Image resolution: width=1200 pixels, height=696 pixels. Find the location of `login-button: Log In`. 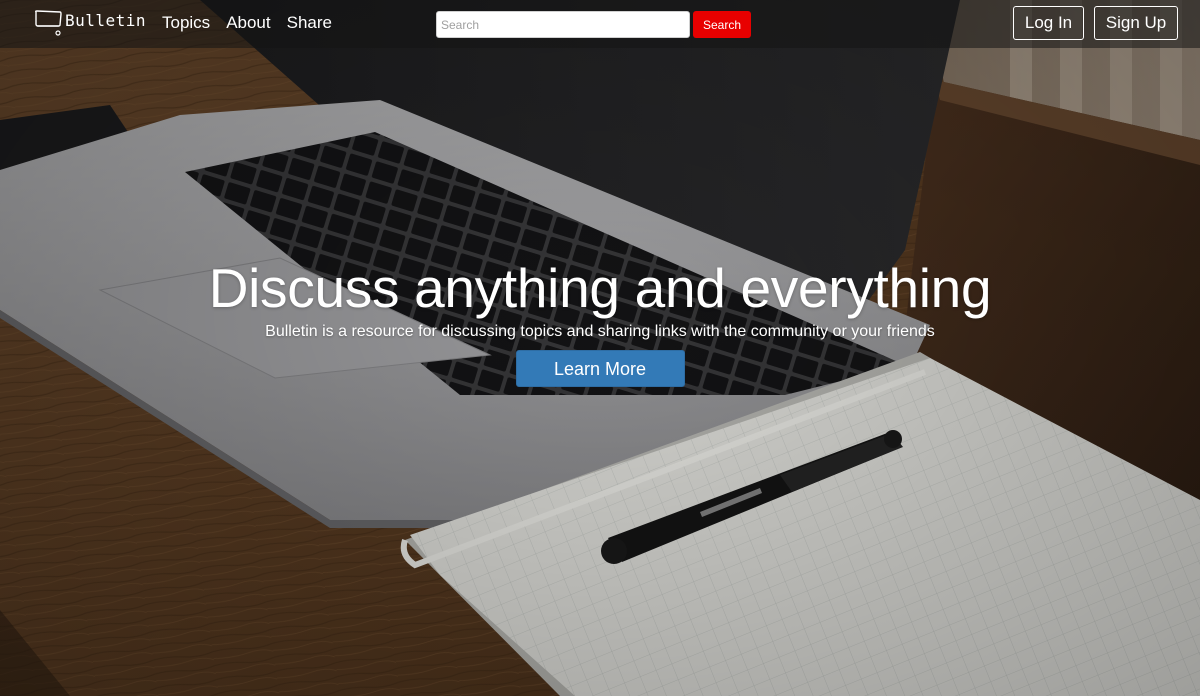

login-button: Log In is located at coordinates (1048, 23).